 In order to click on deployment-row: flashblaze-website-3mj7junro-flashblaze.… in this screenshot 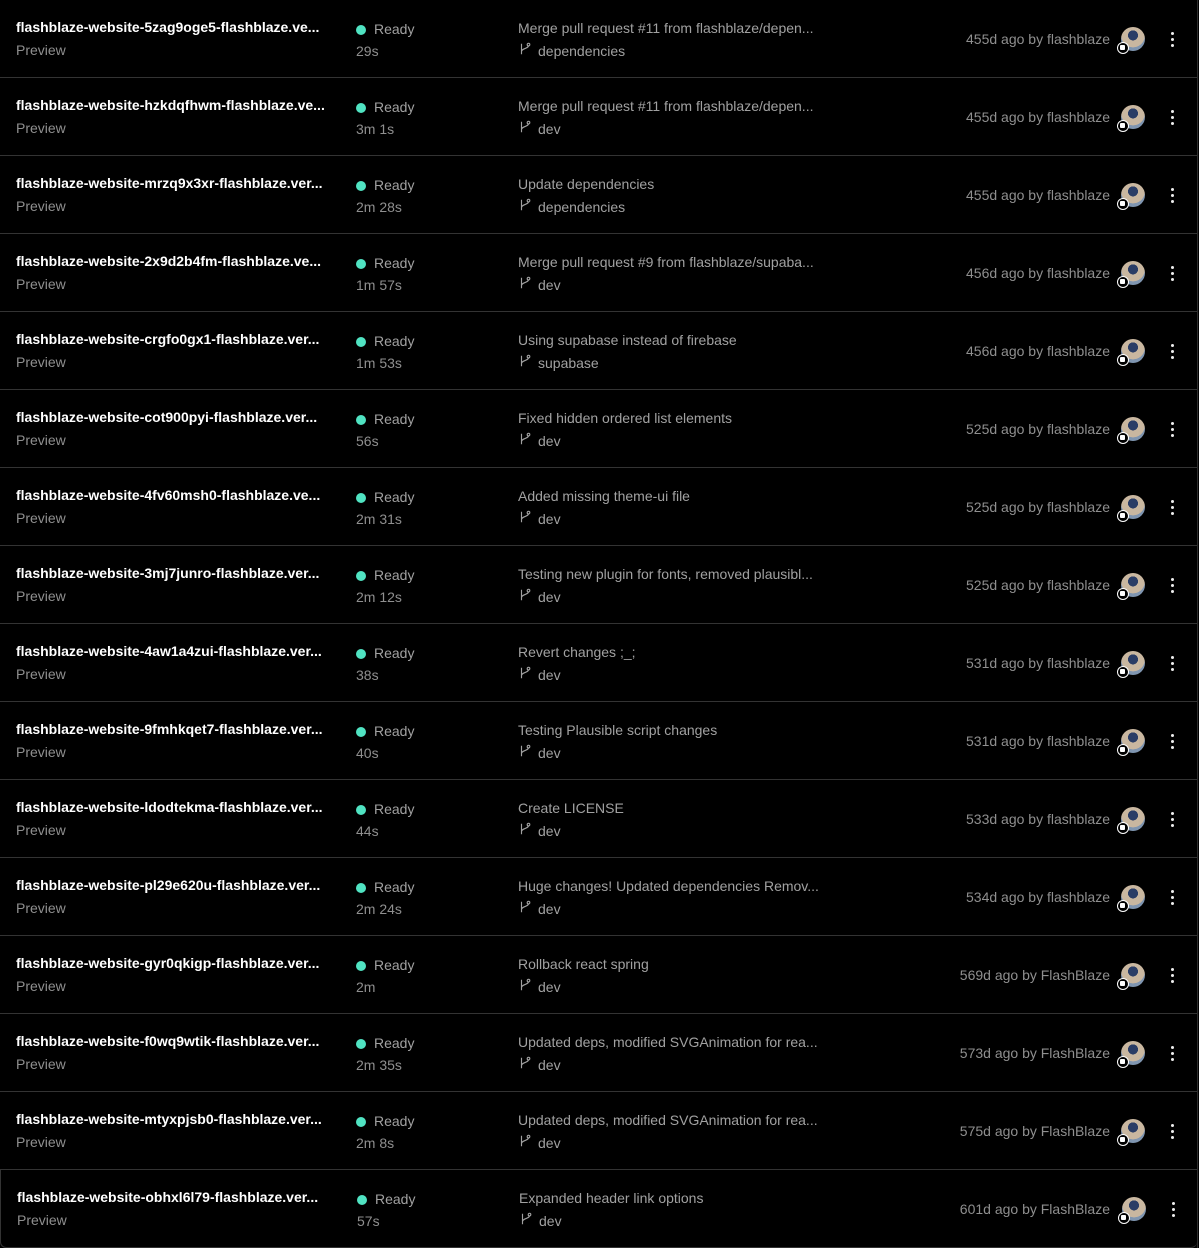, I will do `click(598, 585)`.